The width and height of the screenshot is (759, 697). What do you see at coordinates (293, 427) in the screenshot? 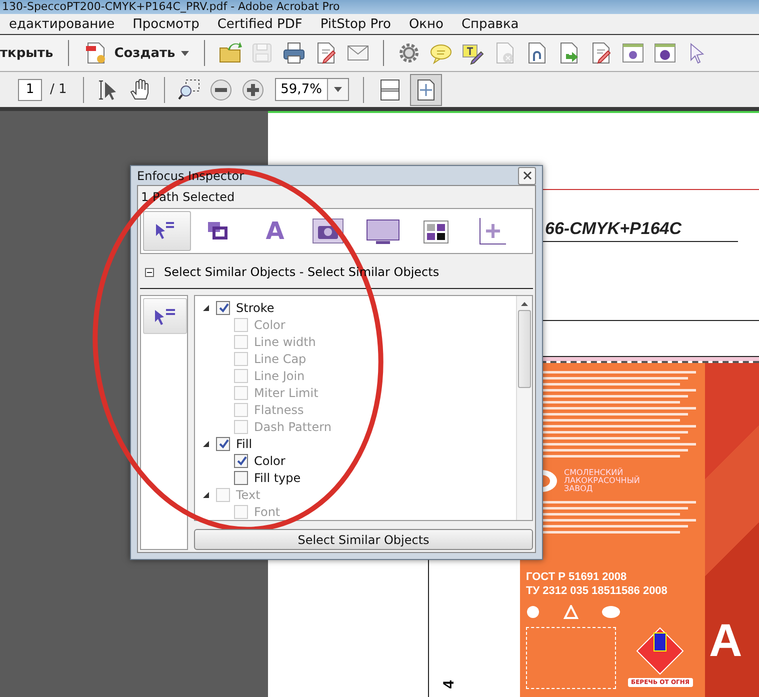
I see `option-label: Dash Pattern` at bounding box center [293, 427].